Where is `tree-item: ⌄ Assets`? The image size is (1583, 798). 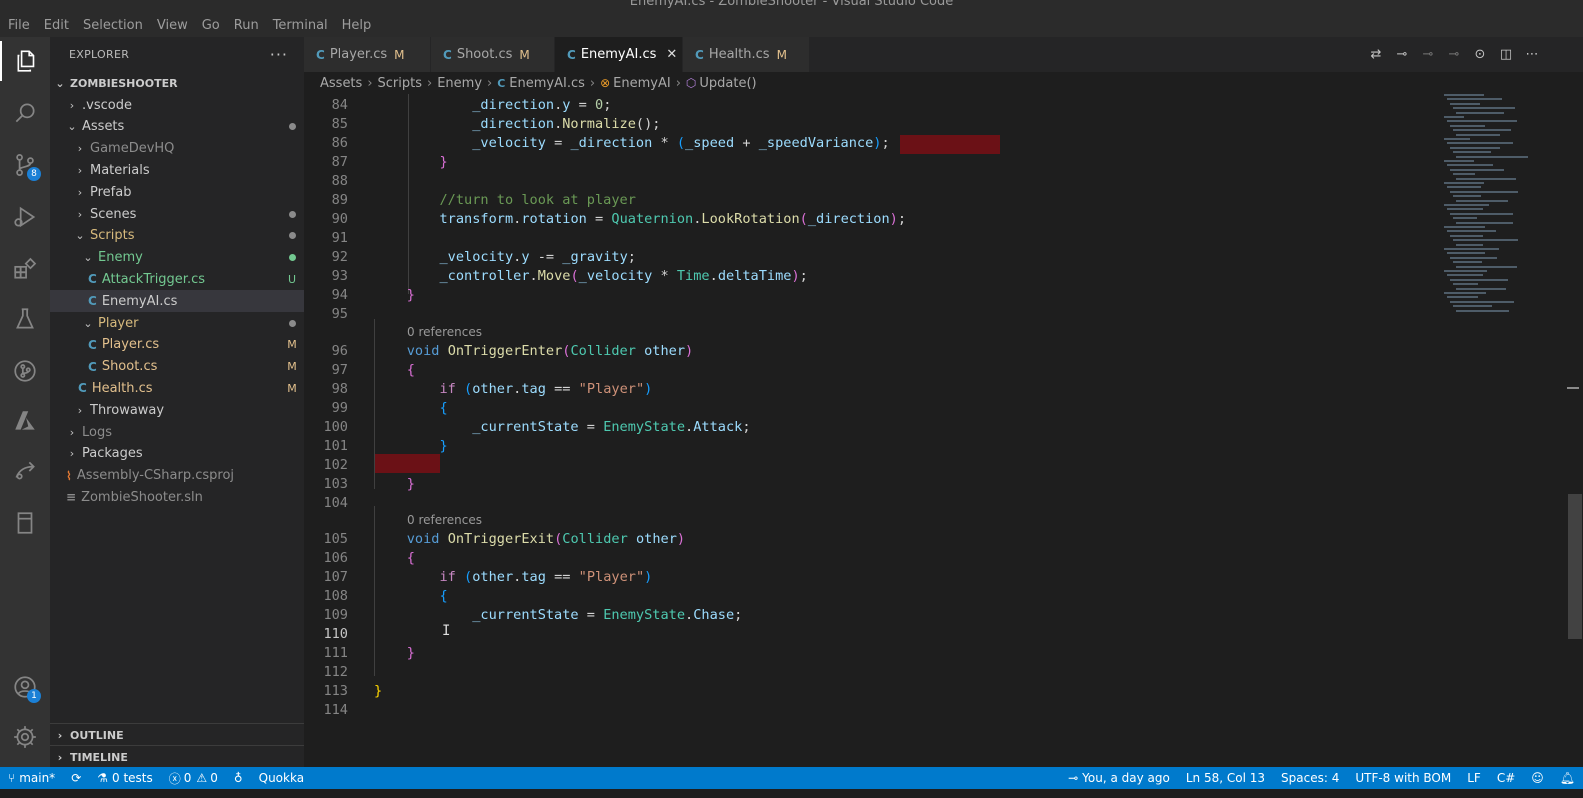
tree-item: ⌄ Assets is located at coordinates (177, 127).